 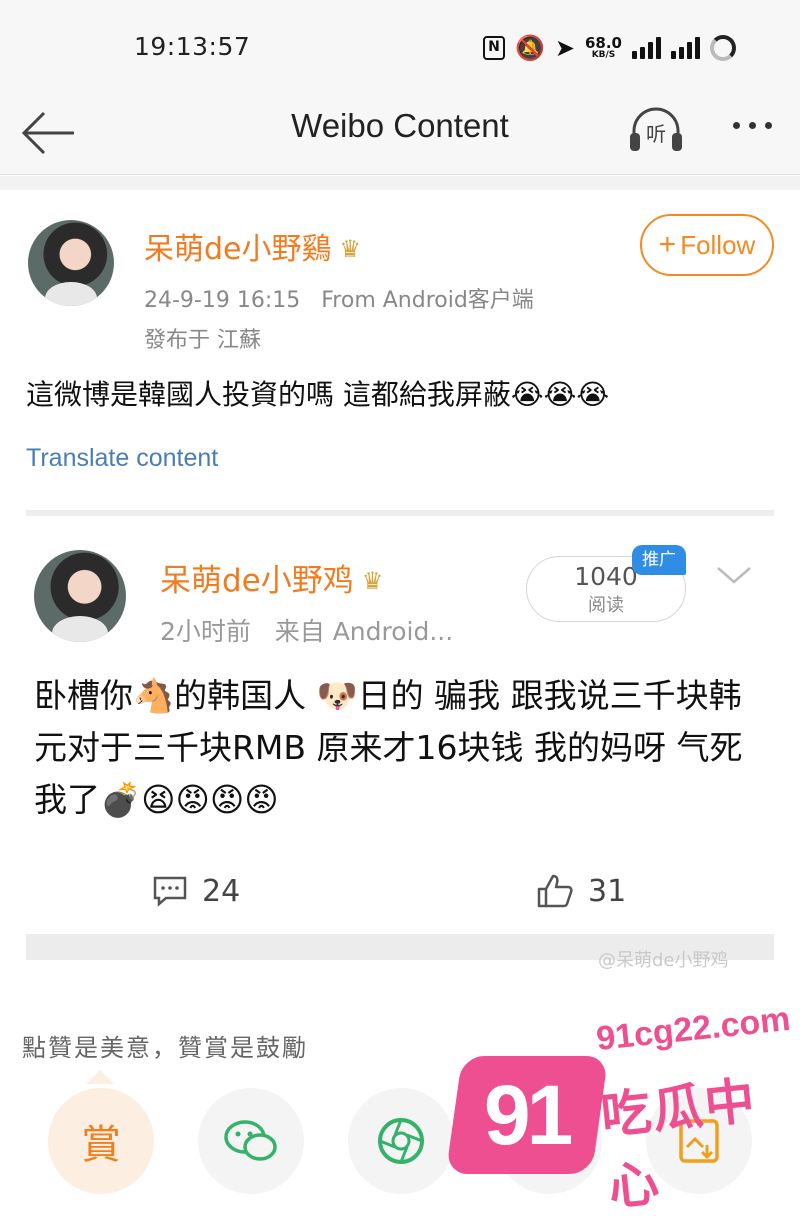 What do you see at coordinates (679, 1143) in the screenshot?
I see `site-logo-name: 吃瓜中心` at bounding box center [679, 1143].